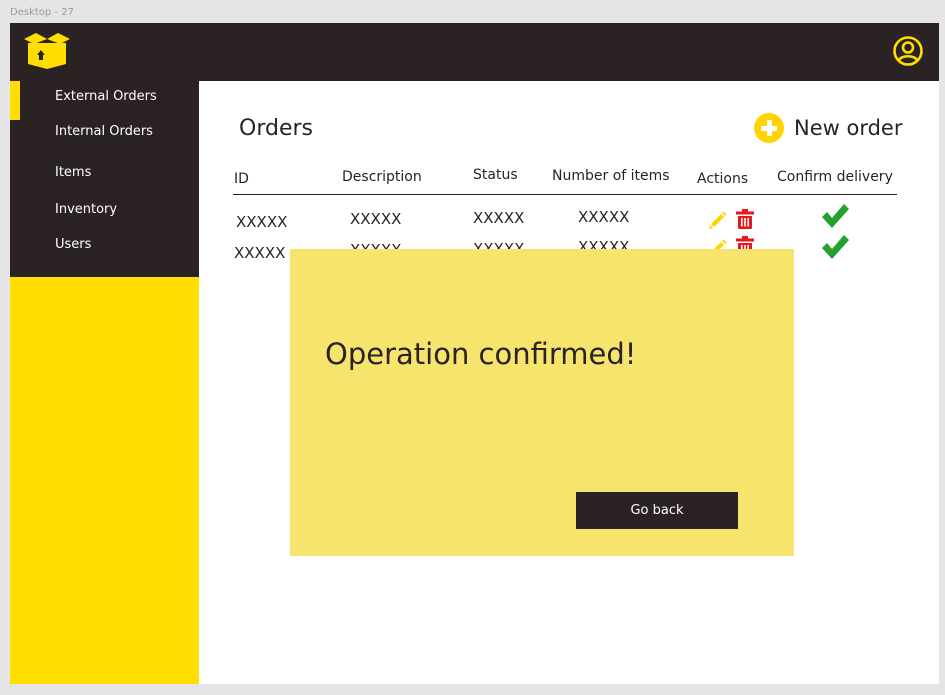 This screenshot has height=695, width=945. What do you see at coordinates (382, 177) in the screenshot?
I see `column-header-description: Description` at bounding box center [382, 177].